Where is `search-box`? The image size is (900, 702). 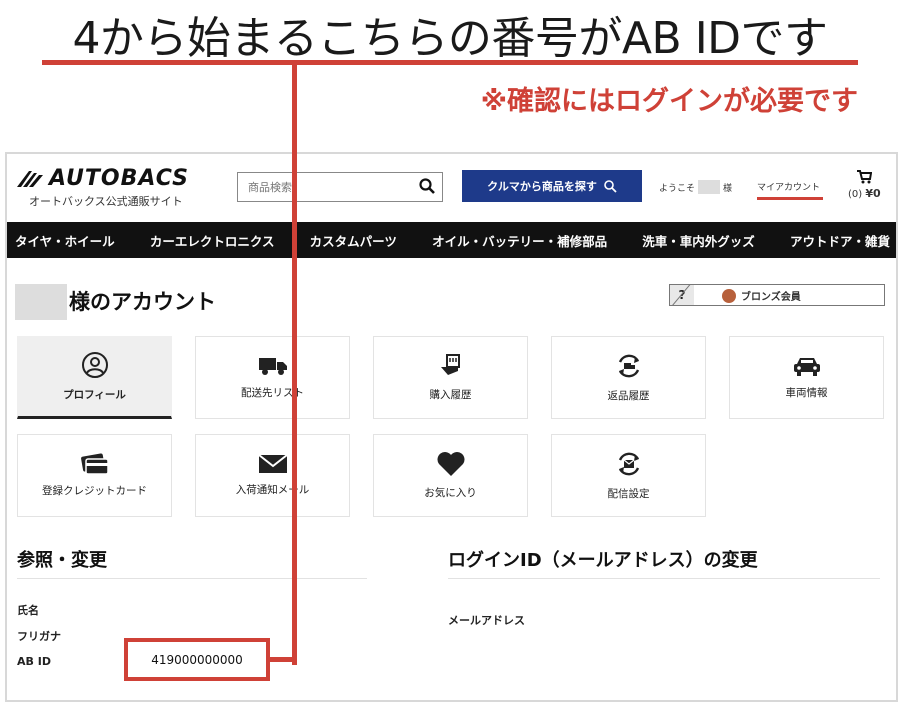
search-box is located at coordinates (340, 187).